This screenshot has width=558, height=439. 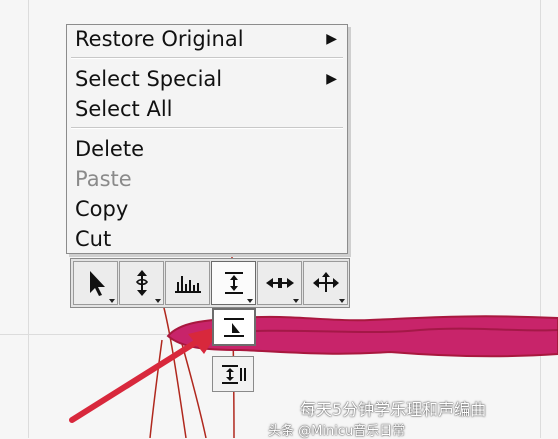 I want to click on stretch-tool-button, so click(x=279, y=283).